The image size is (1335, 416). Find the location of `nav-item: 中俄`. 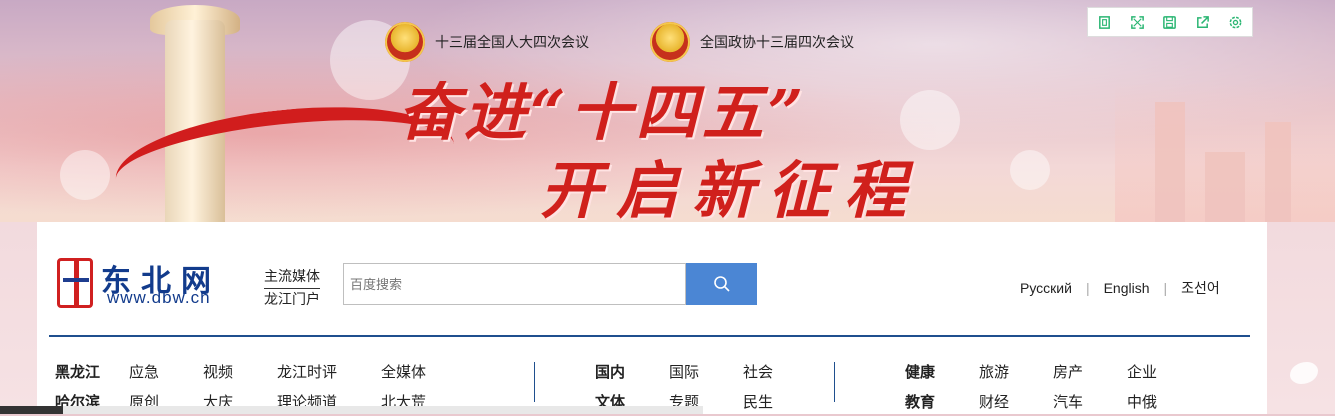

nav-item: 中俄 is located at coordinates (1164, 401).